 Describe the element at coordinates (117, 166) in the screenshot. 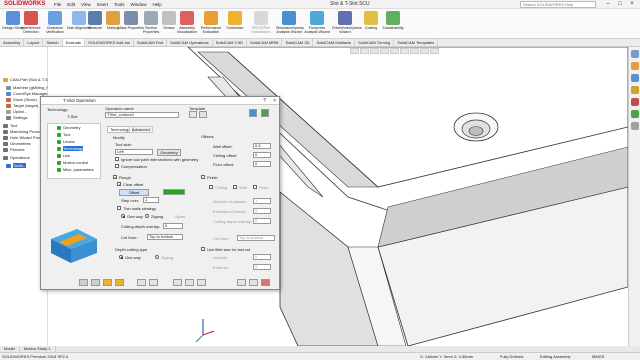

I see `compensation-checkbox` at that location.